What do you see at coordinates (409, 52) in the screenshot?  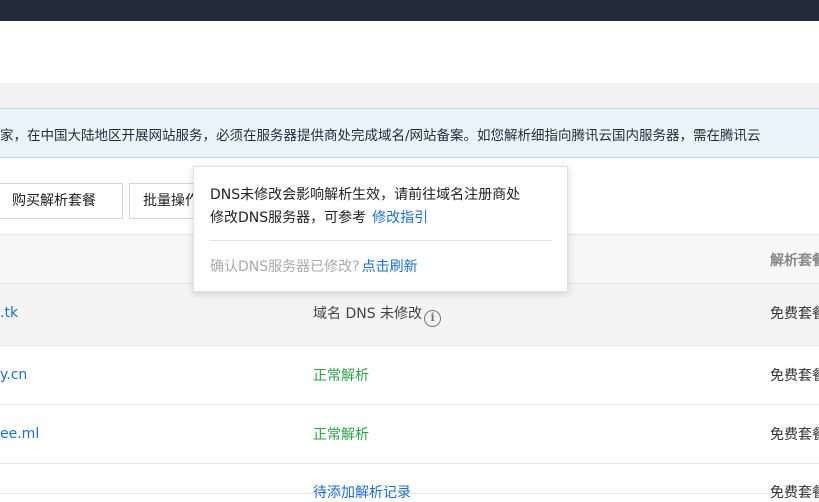 I see `page-header-area` at bounding box center [409, 52].